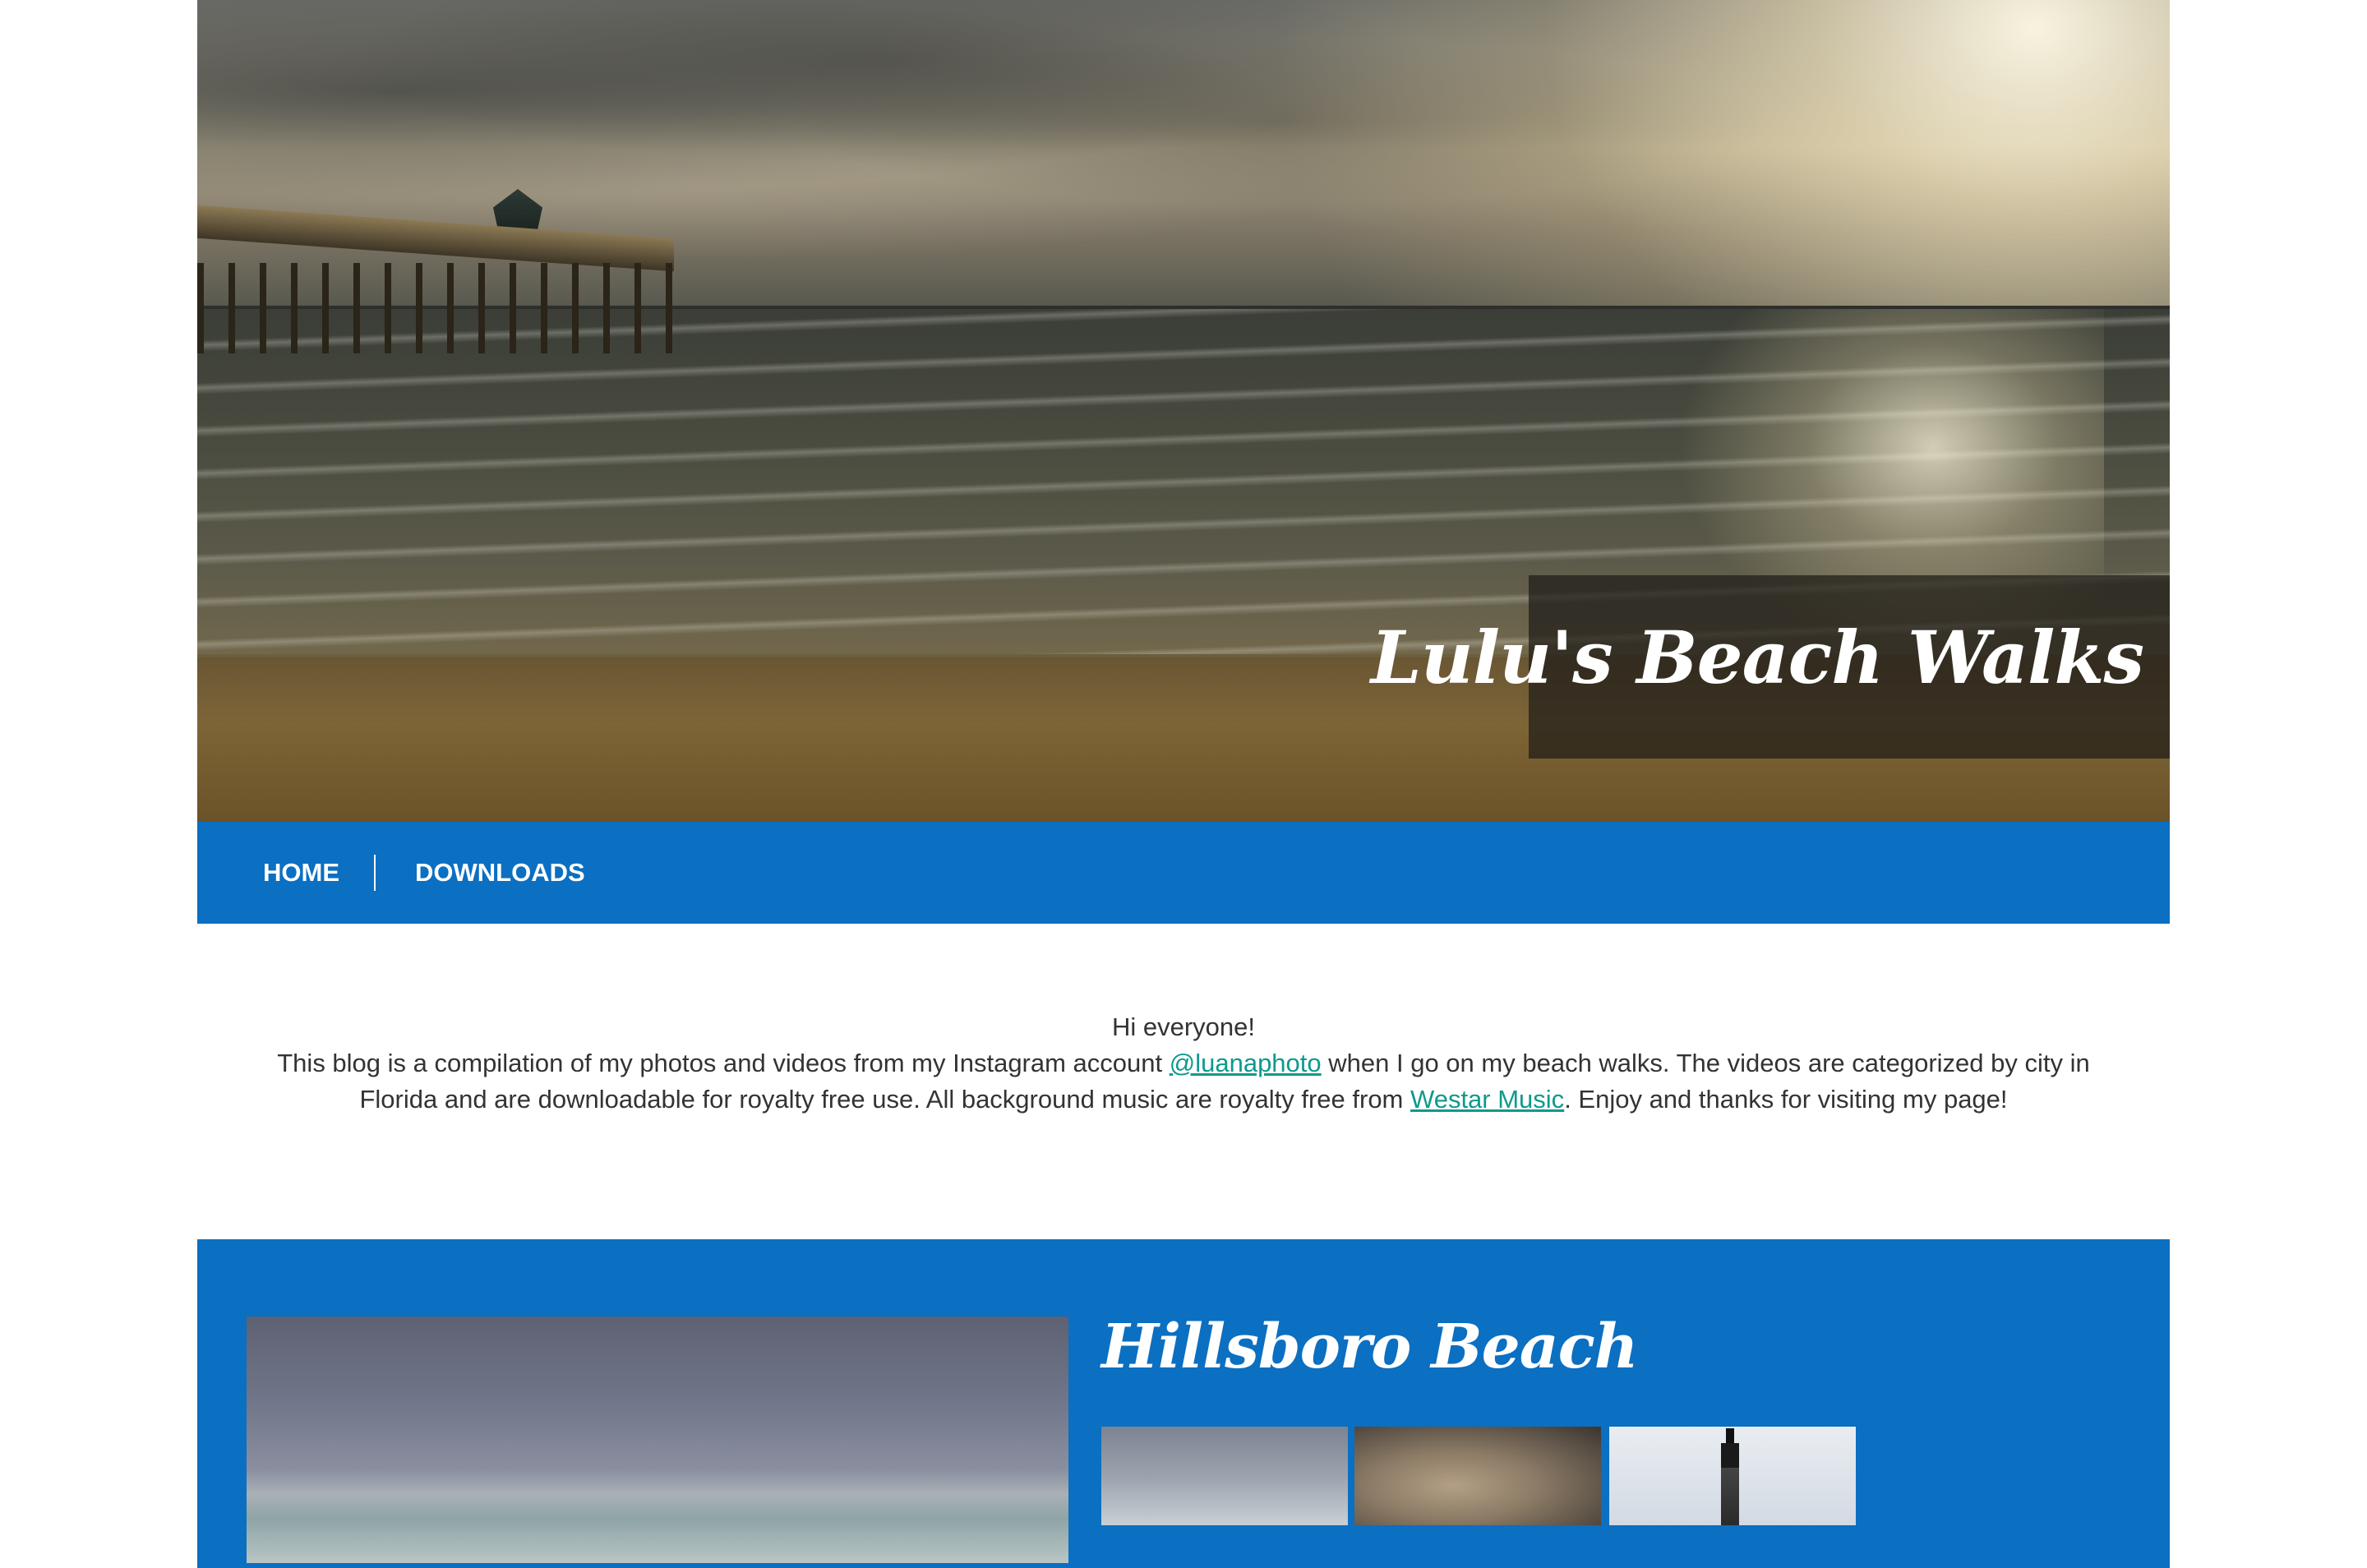 The image size is (2367, 1568). Describe the element at coordinates (301, 873) in the screenshot. I see `nav-home-link: HOME` at that location.